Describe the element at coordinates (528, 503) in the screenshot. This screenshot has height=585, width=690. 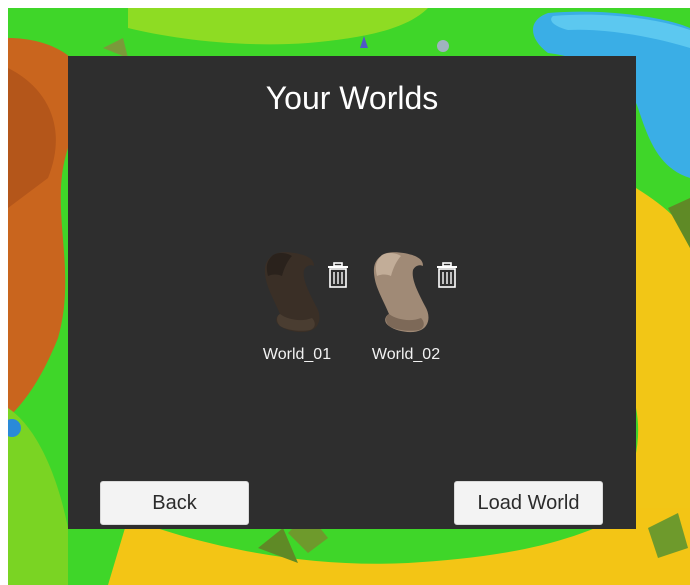
I see `load-world-button: Load World` at that location.